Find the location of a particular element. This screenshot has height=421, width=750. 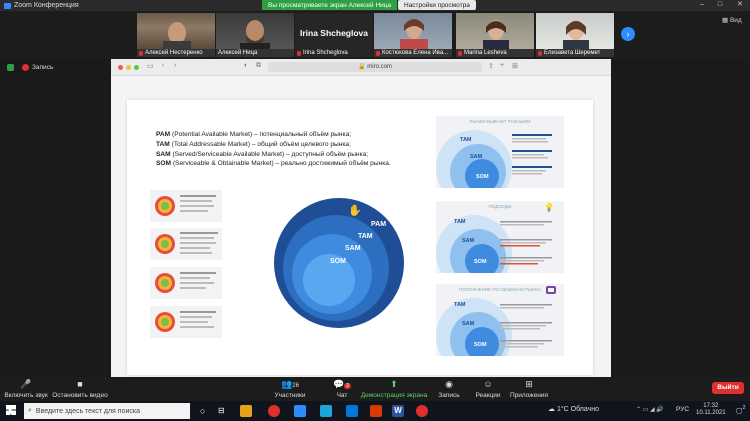

leave-button: Выйти is located at coordinates (728, 388).